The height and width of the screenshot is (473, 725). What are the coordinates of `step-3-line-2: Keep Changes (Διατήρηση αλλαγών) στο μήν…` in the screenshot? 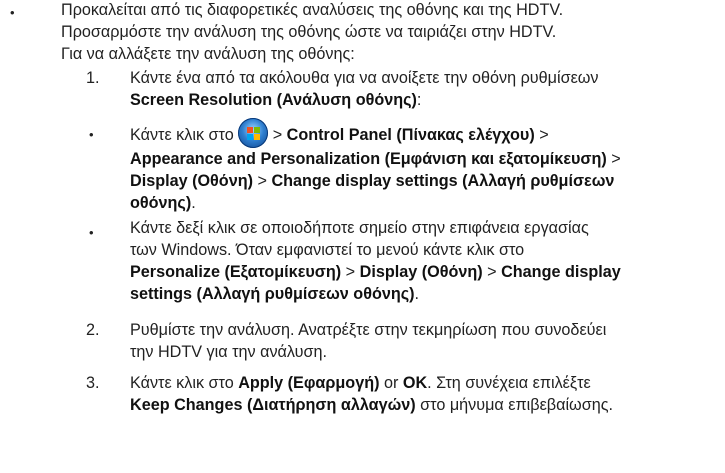 It's located at (371, 405).